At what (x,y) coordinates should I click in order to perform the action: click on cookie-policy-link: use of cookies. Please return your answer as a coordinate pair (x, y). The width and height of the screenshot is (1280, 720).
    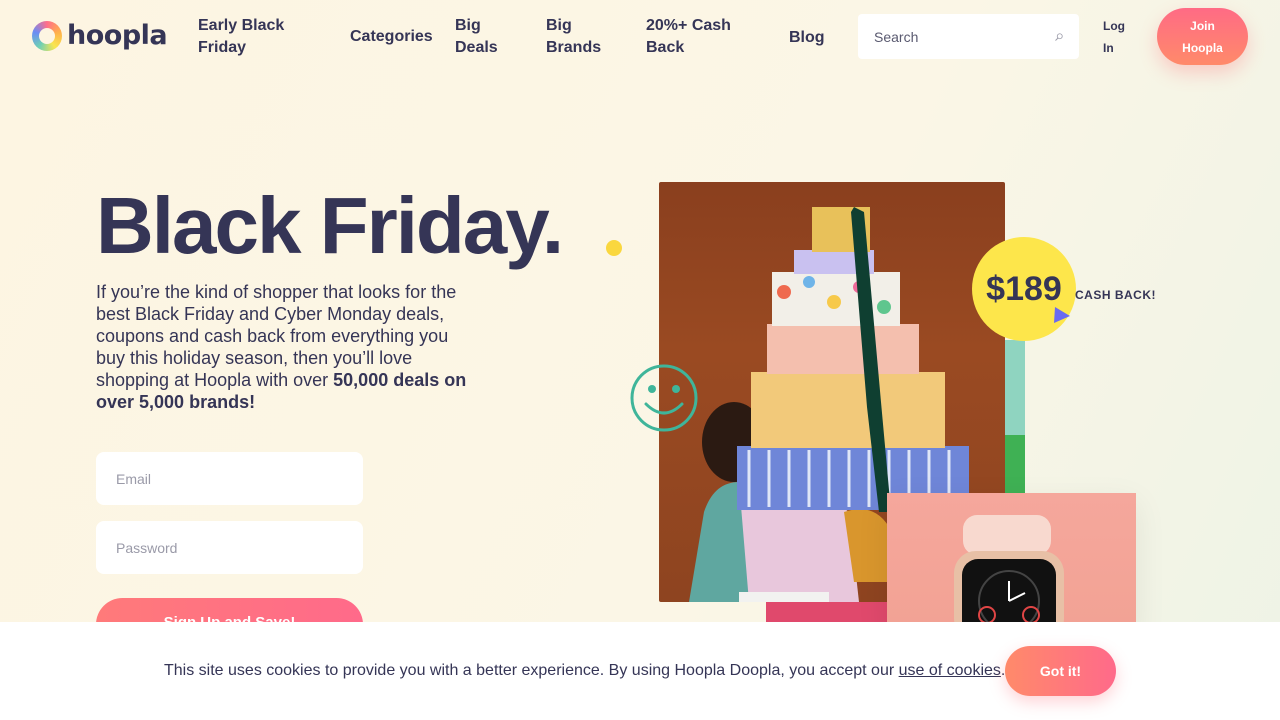
    Looking at the image, I should click on (950, 670).